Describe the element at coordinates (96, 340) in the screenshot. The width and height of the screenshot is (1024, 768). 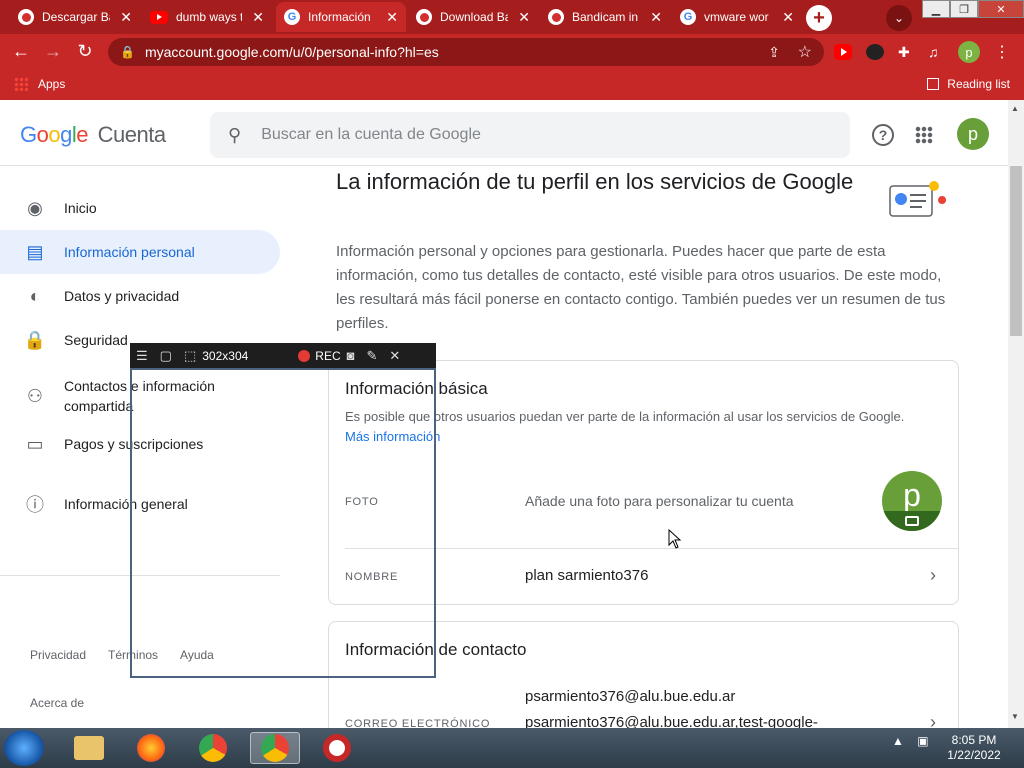
I see `sidebar-item-label: Seguridad` at that location.